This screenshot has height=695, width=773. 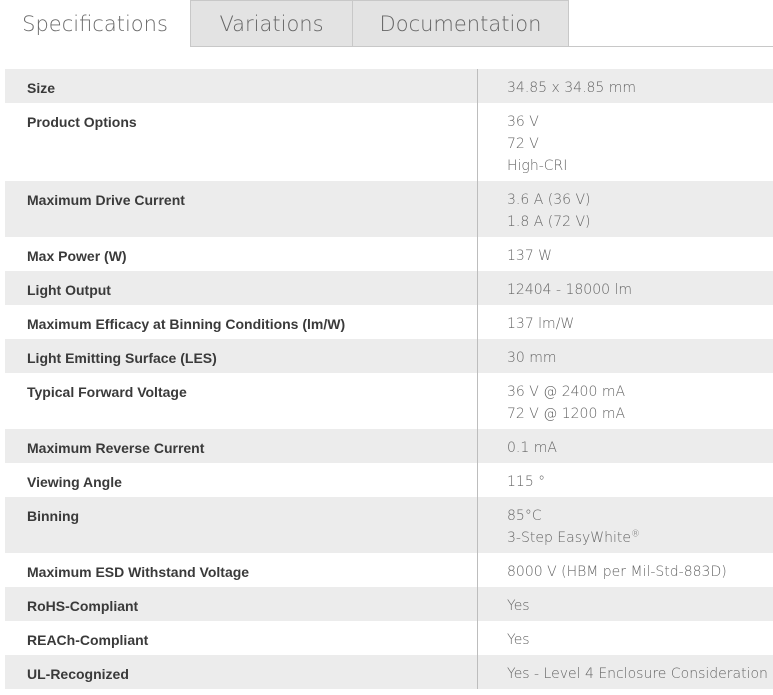 What do you see at coordinates (537, 166) in the screenshot?
I see `spec-value-text: High-CRI` at bounding box center [537, 166].